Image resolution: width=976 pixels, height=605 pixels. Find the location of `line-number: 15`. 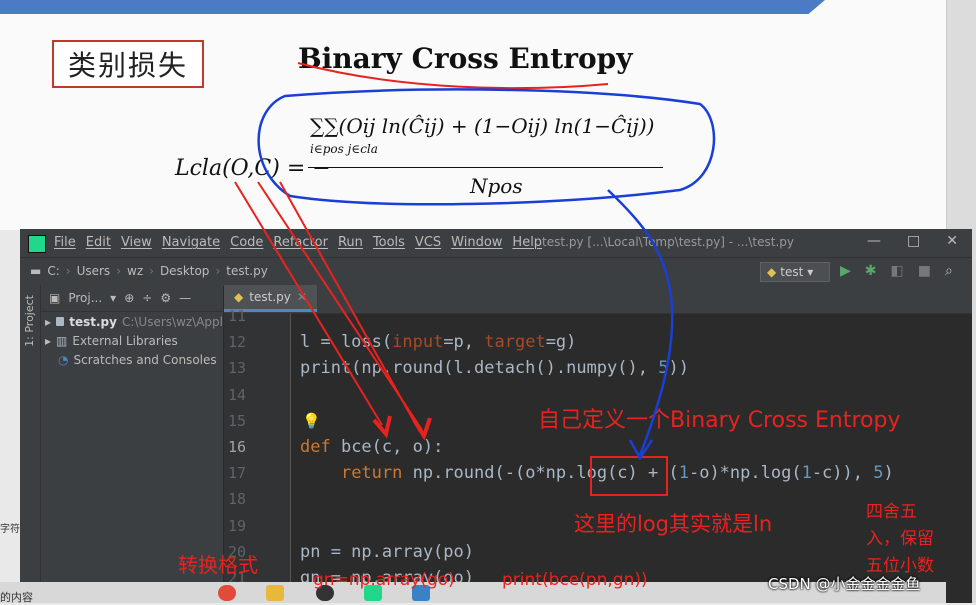

line-number: 15 is located at coordinates (237, 420).